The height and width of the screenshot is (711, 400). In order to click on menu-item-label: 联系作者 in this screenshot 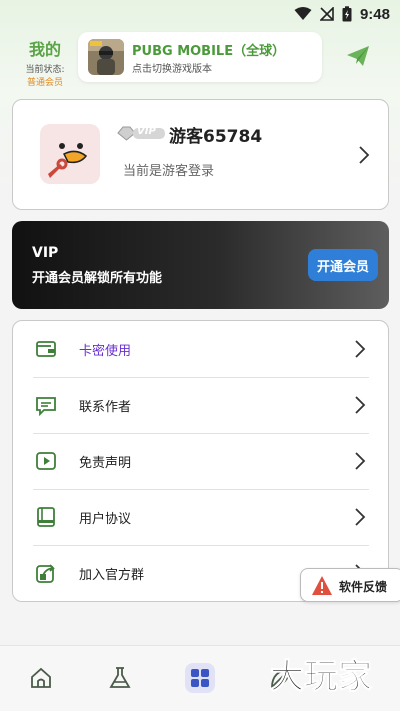, I will do `click(105, 407)`.